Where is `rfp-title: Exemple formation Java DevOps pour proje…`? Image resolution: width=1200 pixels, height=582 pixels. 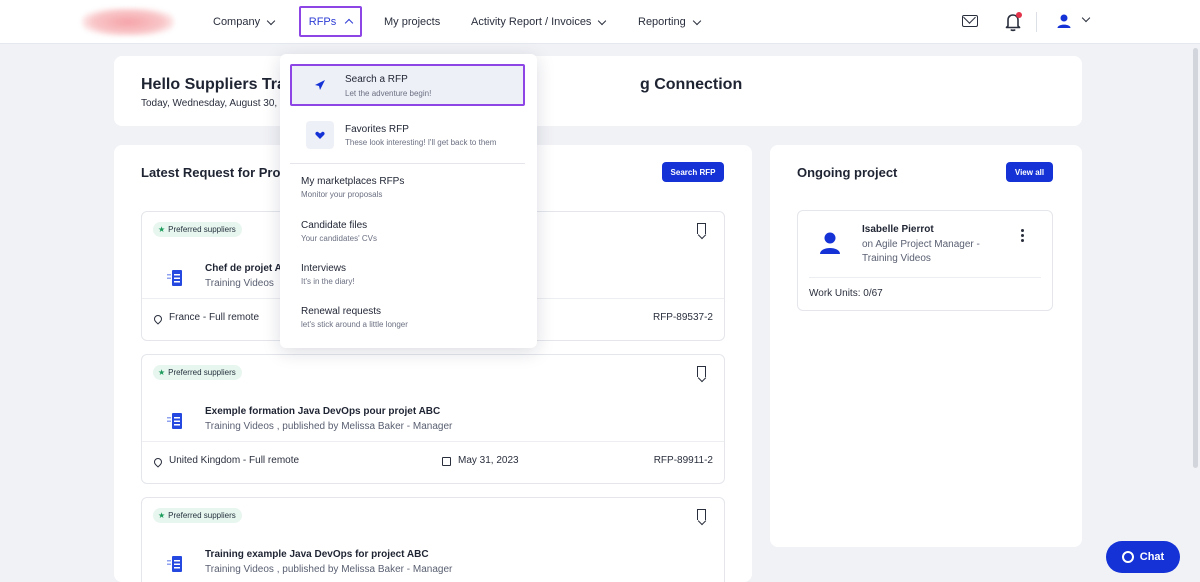
rfp-title: Exemple formation Java DevOps pour proje… is located at coordinates (322, 411).